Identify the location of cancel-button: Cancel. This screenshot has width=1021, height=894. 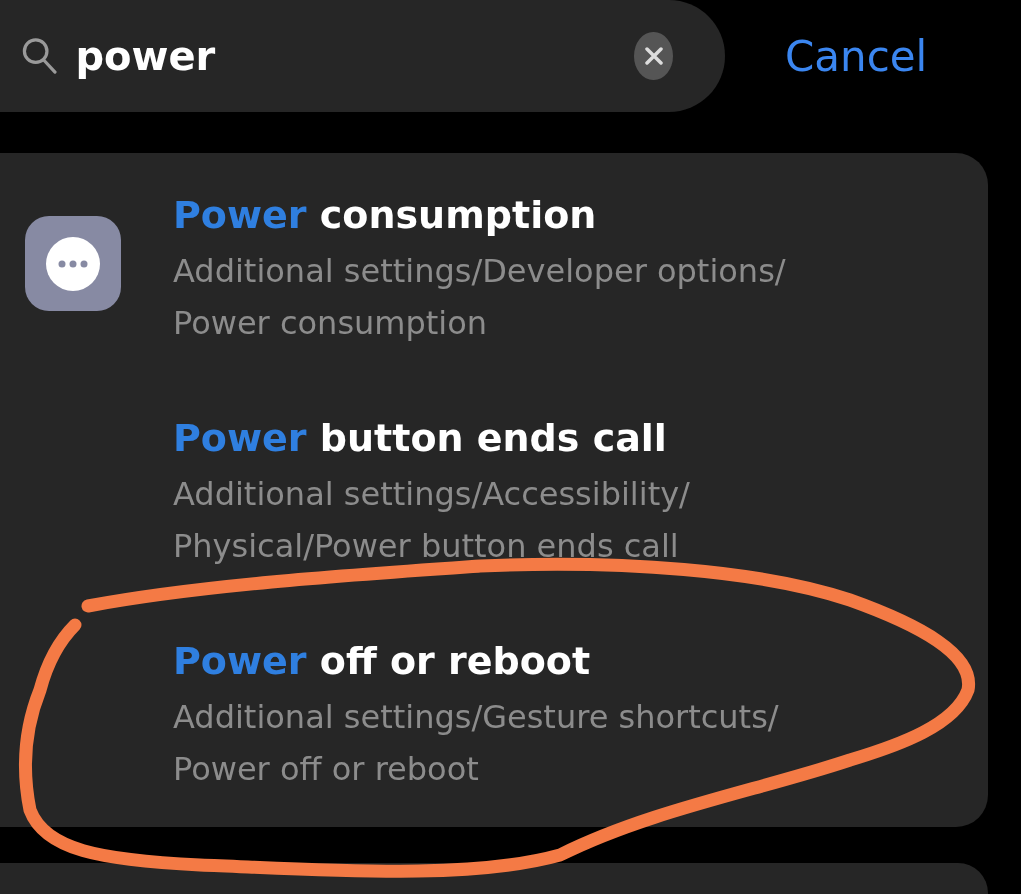
(856, 56).